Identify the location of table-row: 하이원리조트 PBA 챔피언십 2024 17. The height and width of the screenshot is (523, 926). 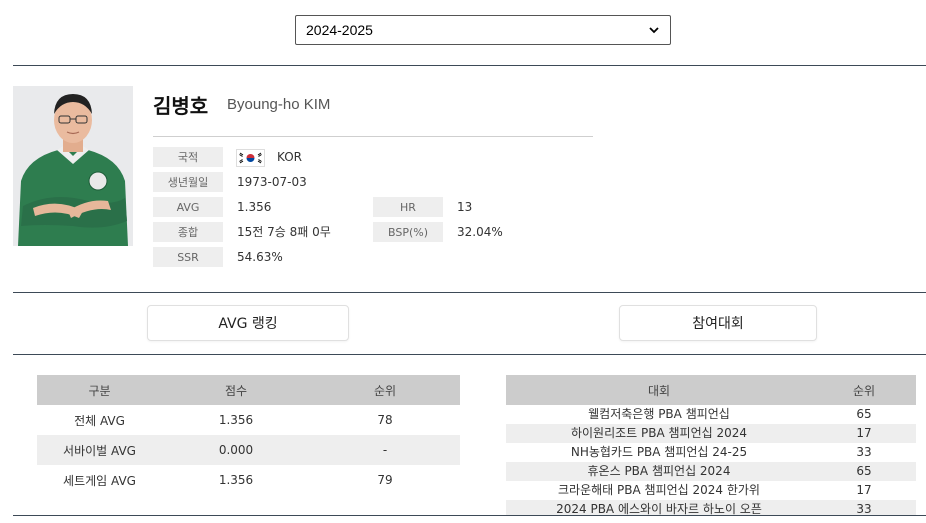
(711, 433).